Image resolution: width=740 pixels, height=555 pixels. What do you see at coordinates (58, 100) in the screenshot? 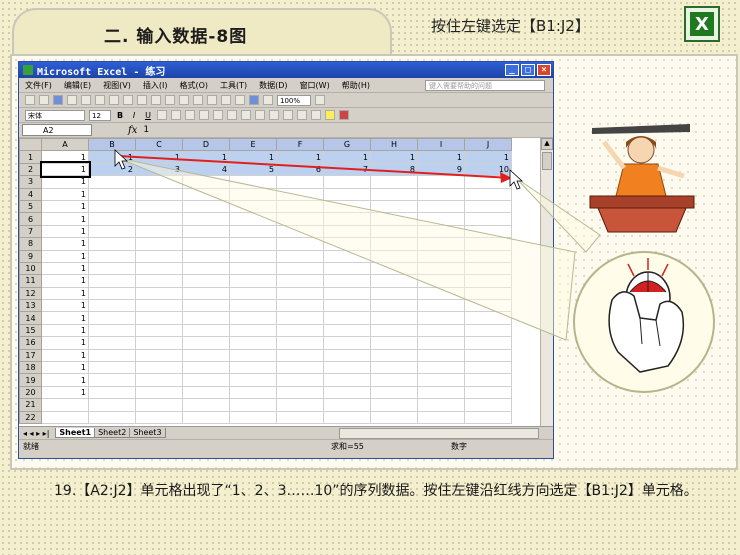
I see `save-icon` at bounding box center [58, 100].